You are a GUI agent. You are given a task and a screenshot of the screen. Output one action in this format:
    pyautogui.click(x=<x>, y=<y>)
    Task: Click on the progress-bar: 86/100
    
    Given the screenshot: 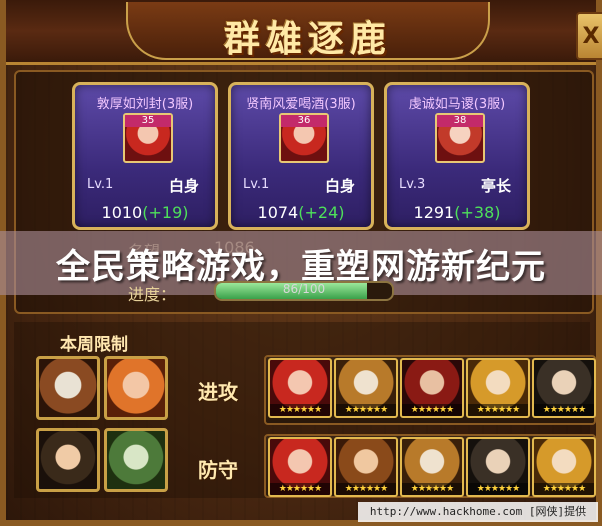 What is the action you would take?
    pyautogui.click(x=304, y=291)
    